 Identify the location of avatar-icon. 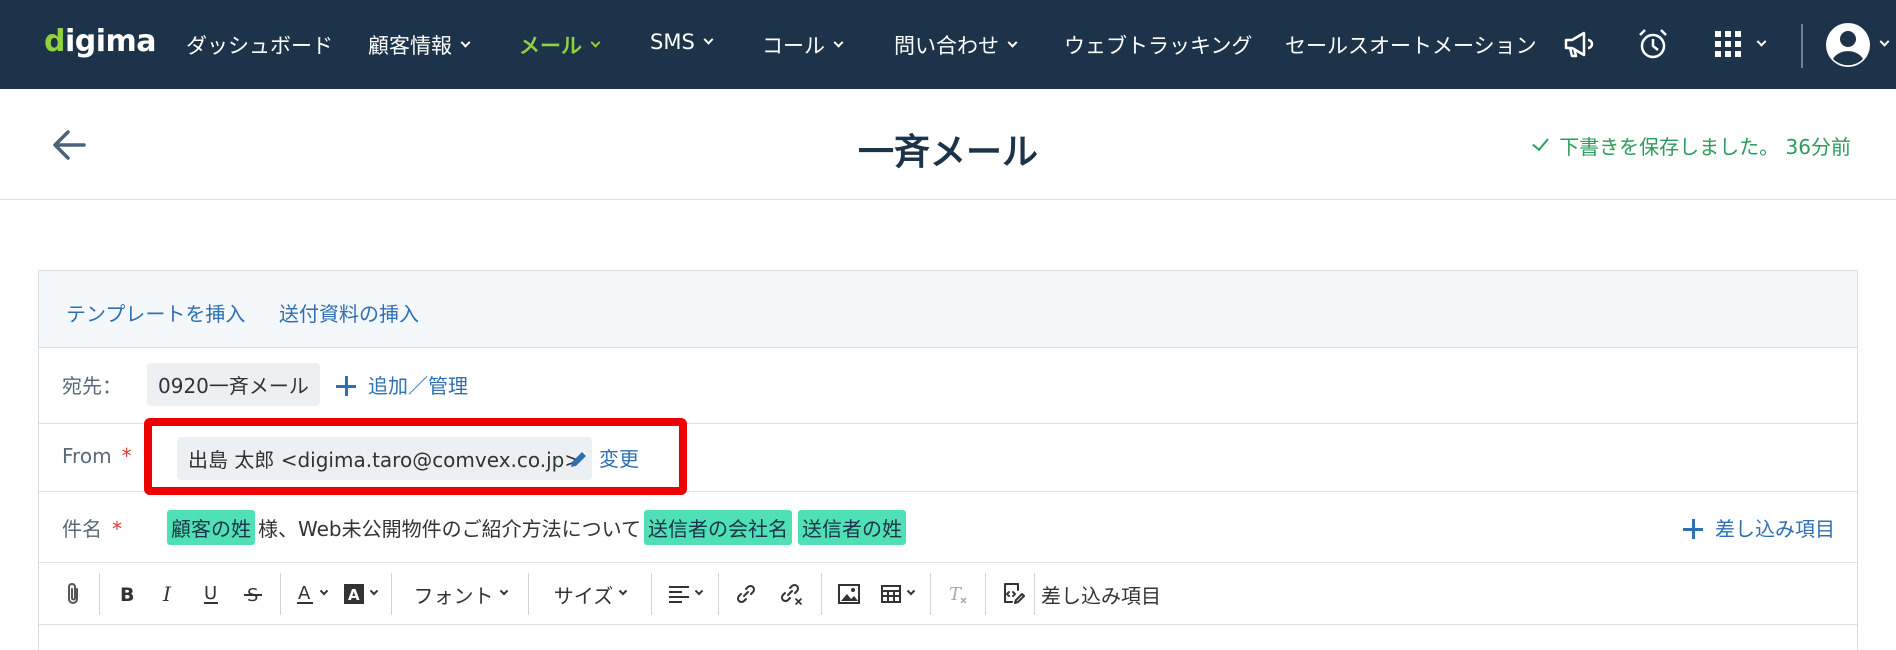
(1848, 45).